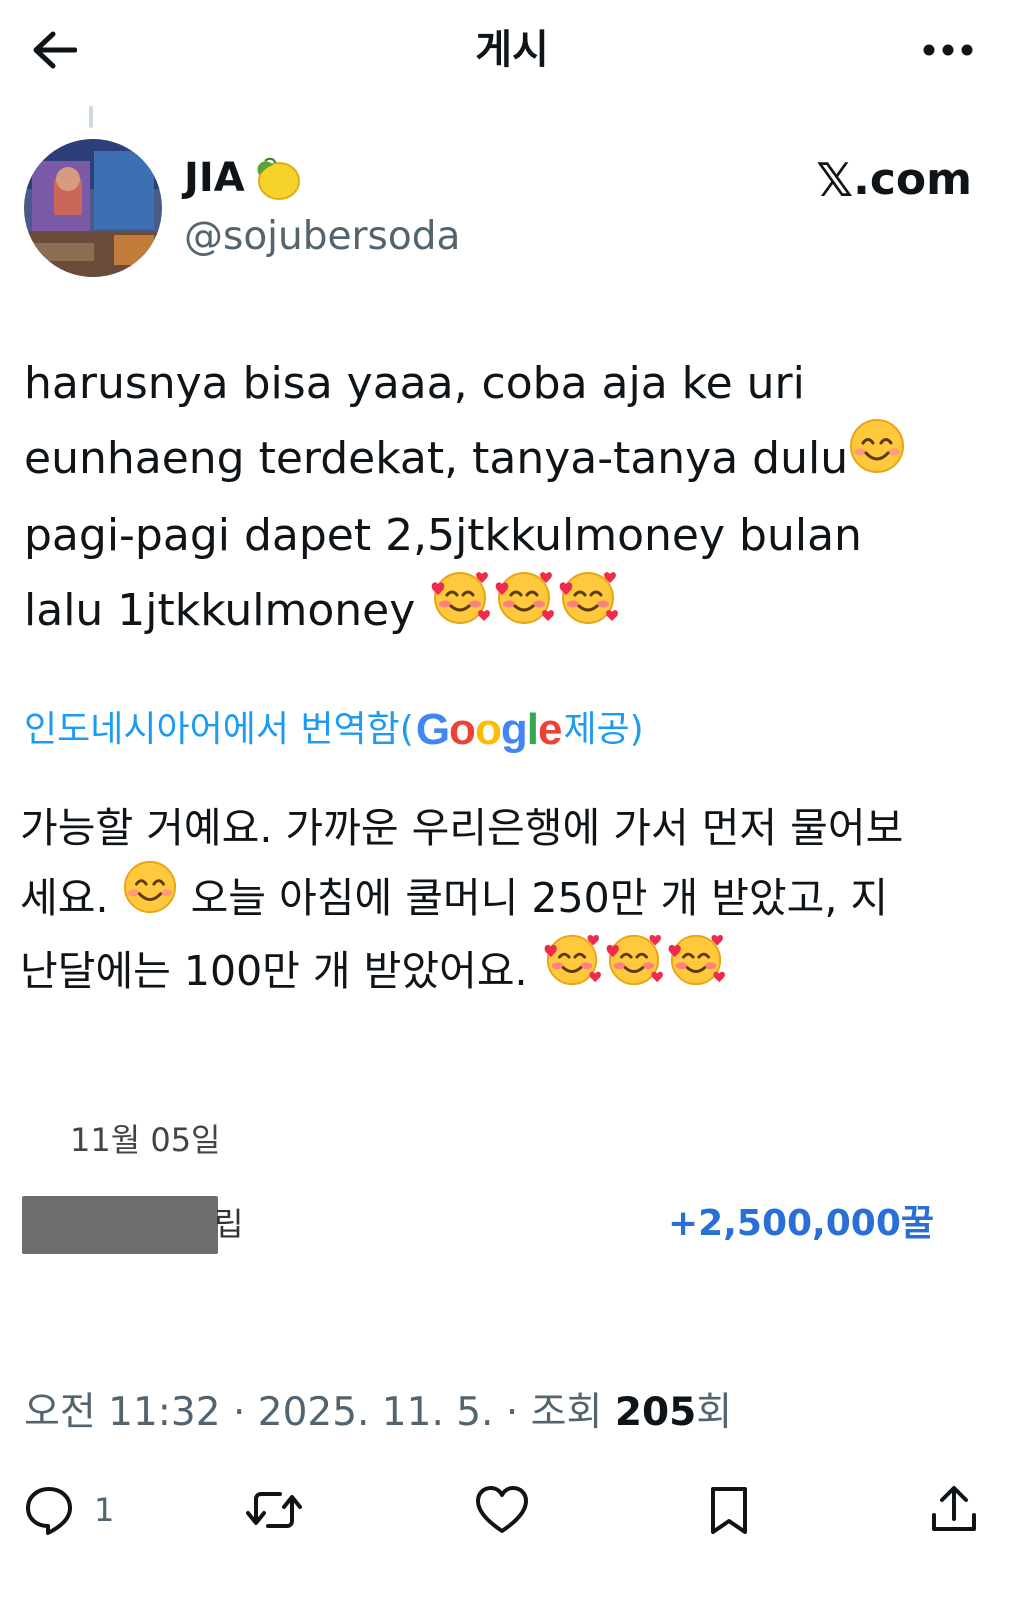 The image size is (1024, 1600). What do you see at coordinates (229, 1224) in the screenshot?
I see `transaction-label-tail: 립` at bounding box center [229, 1224].